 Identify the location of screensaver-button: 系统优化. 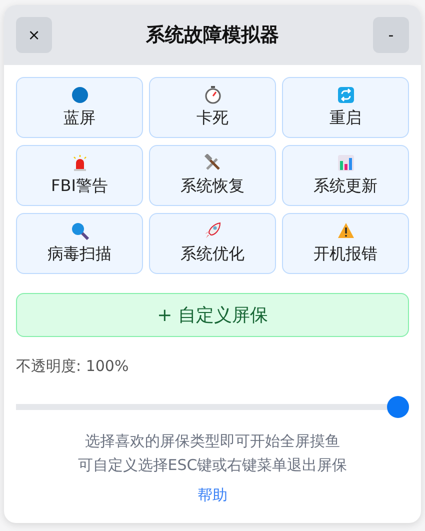
(212, 243).